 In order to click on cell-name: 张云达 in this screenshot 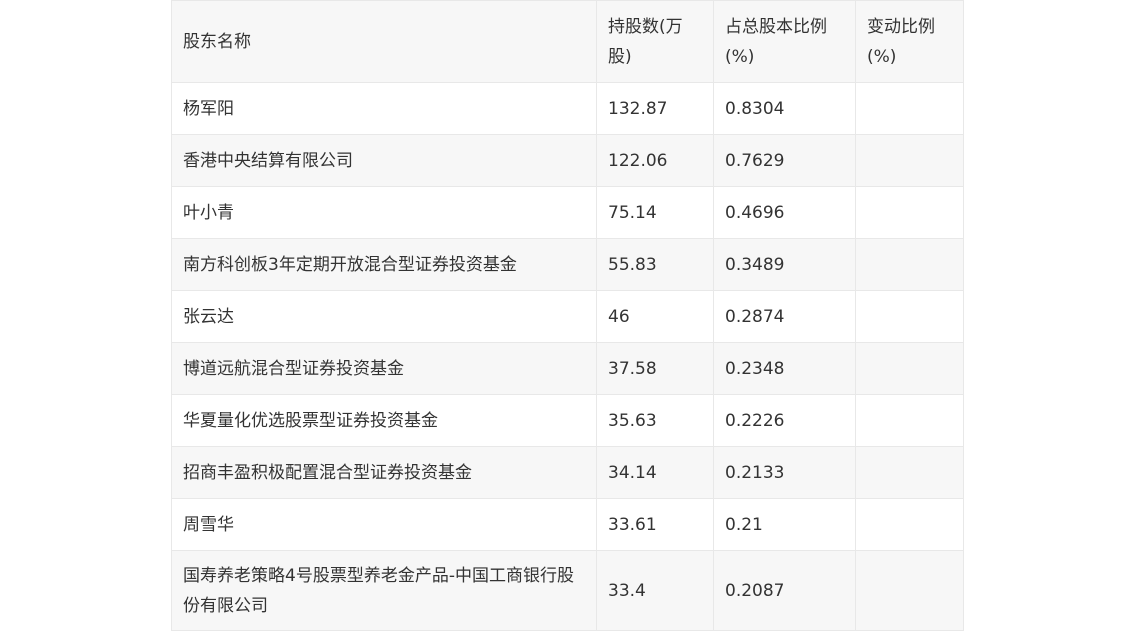, I will do `click(384, 316)`.